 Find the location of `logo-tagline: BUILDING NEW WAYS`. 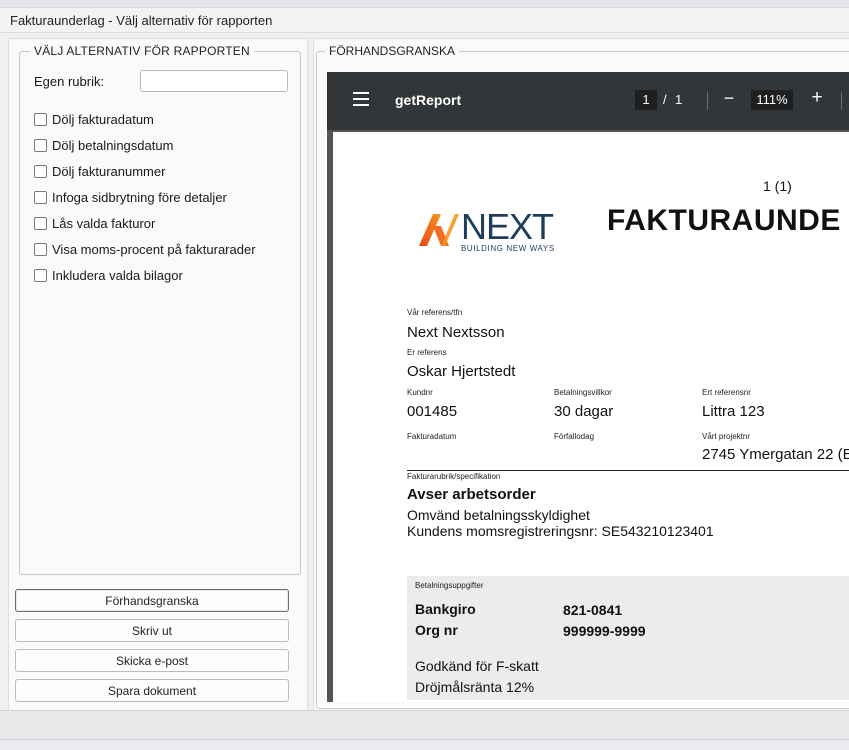

logo-tagline: BUILDING NEW WAYS is located at coordinates (508, 248).